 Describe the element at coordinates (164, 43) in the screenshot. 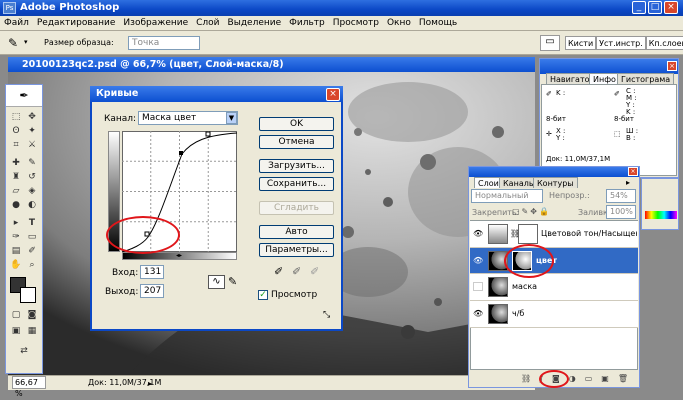

I see `sample-size-select: Точка` at that location.